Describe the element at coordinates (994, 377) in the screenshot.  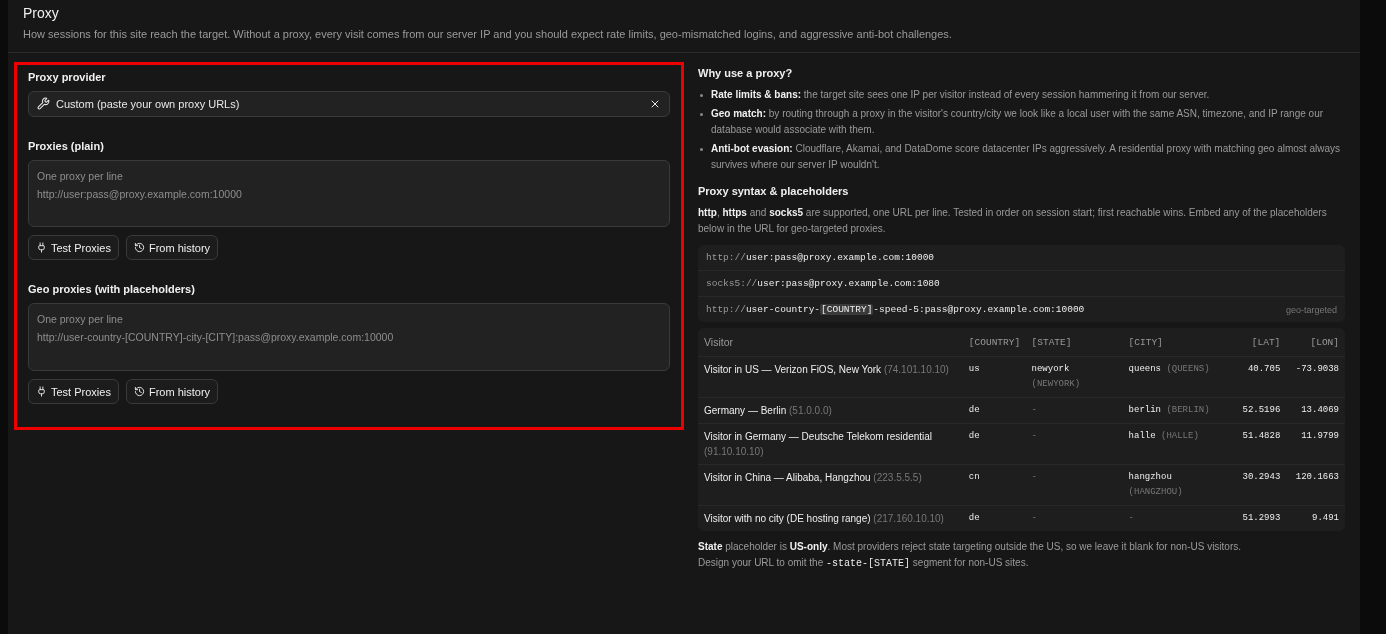
I see `table-cell: us` at that location.